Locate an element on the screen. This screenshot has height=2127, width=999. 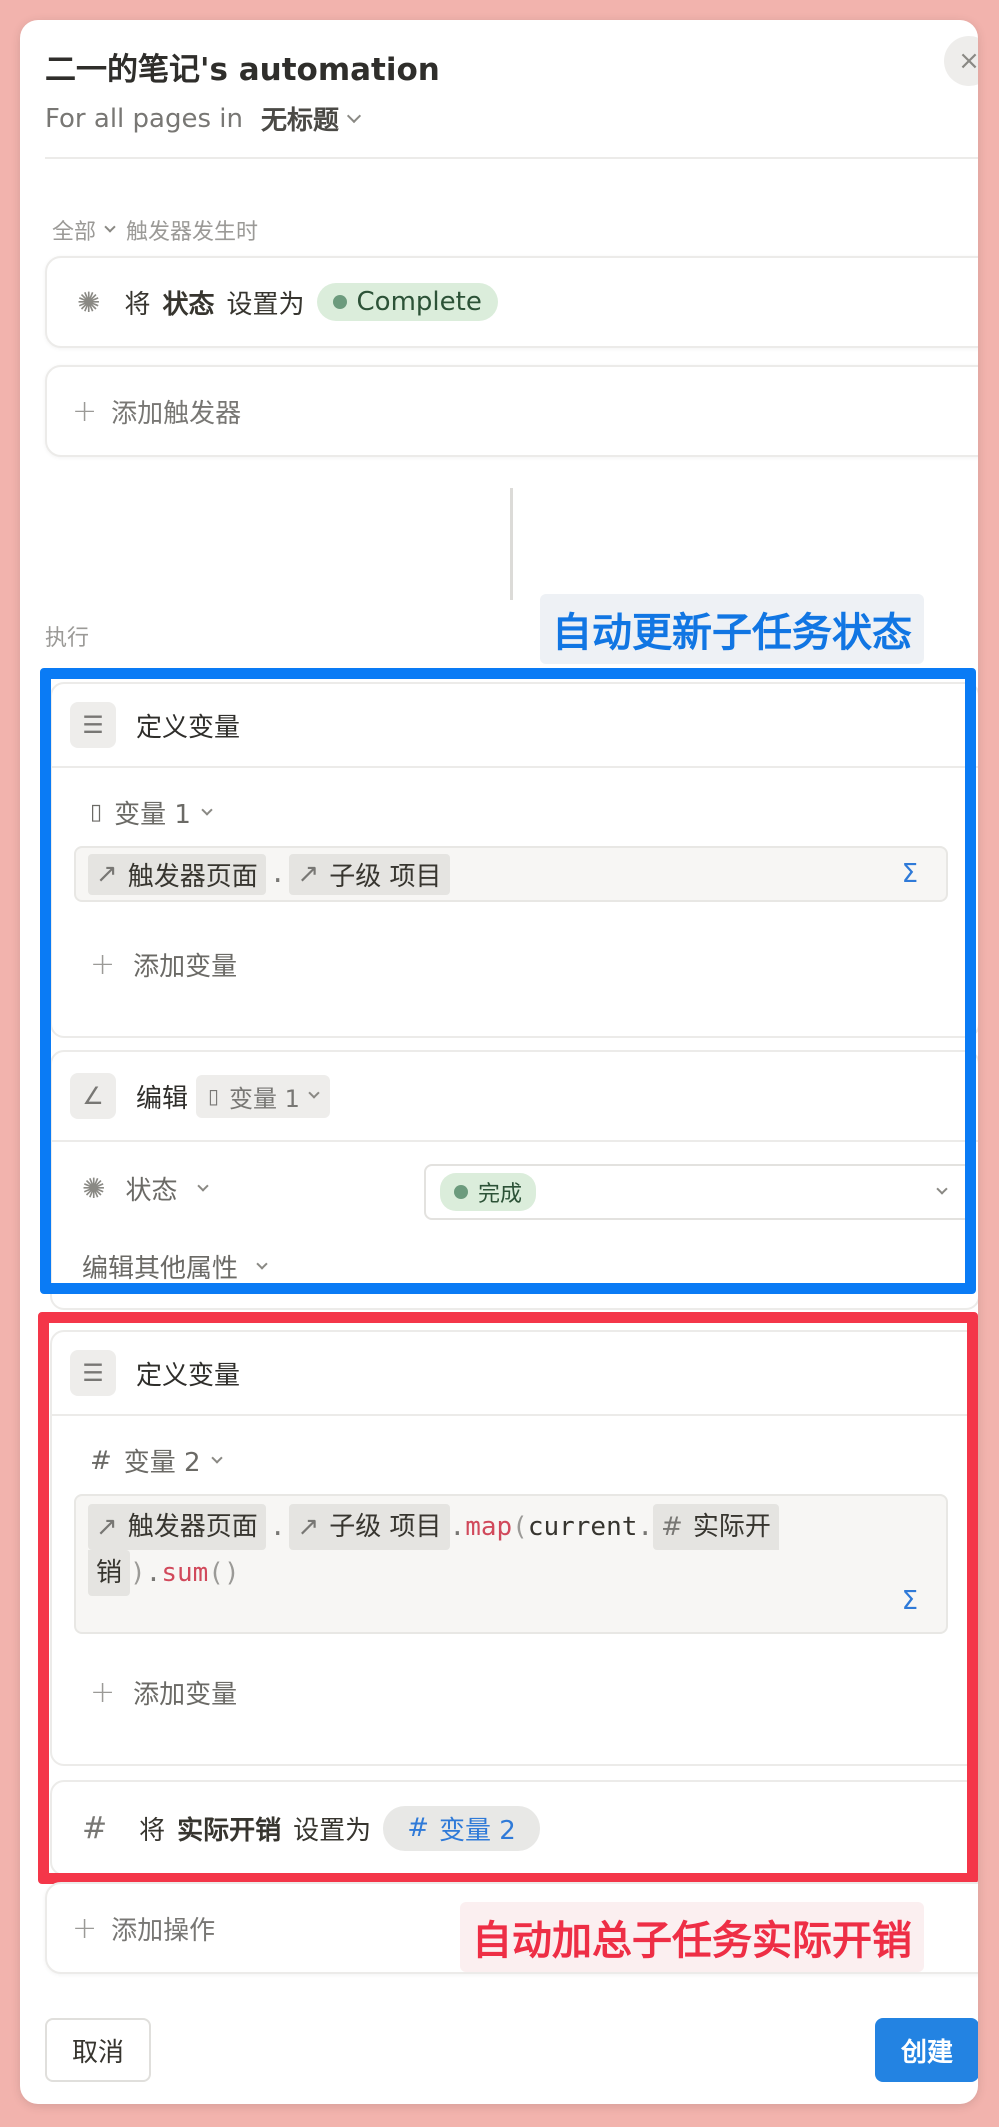
edit-other-label: 编辑其他属性 is located at coordinates (160, 1269).